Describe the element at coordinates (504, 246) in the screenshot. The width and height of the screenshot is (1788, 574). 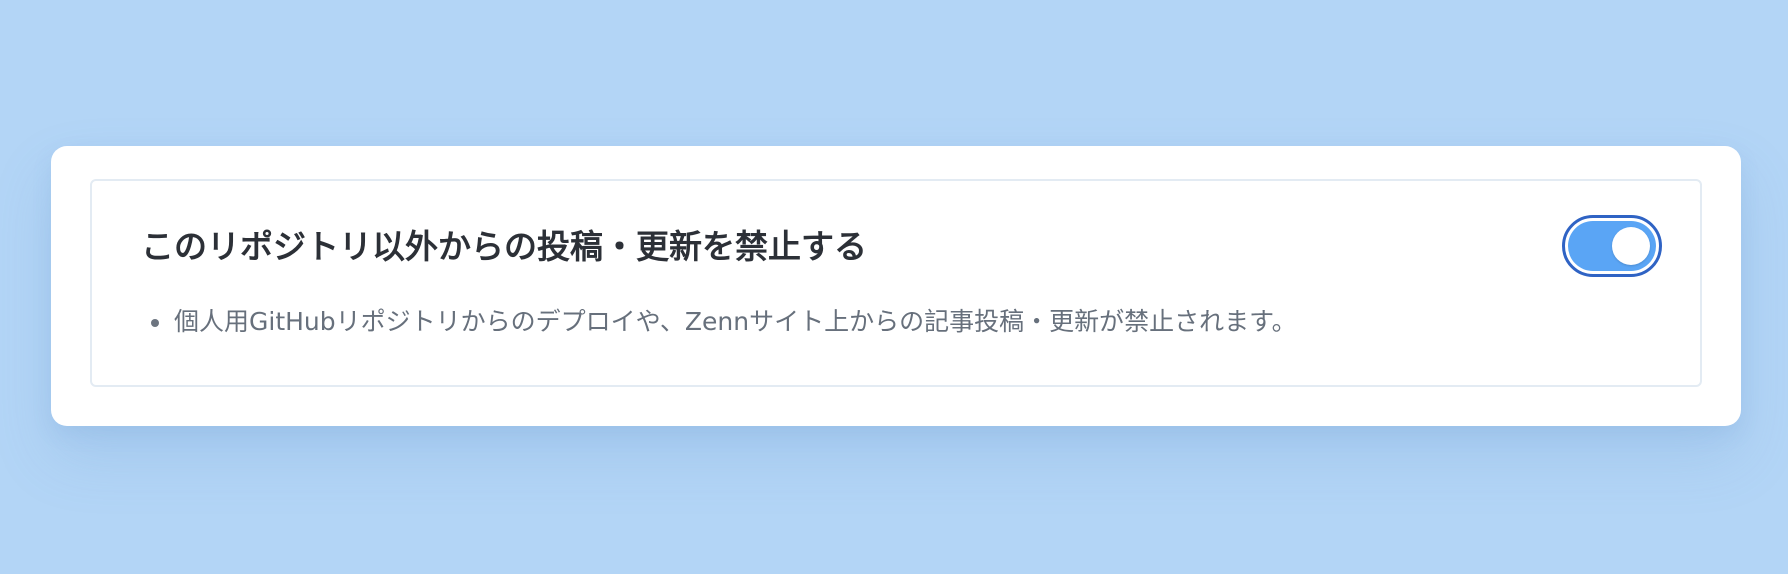
I see `setting-title: このリポジトリ以外からの投稿・更新を禁止する` at that location.